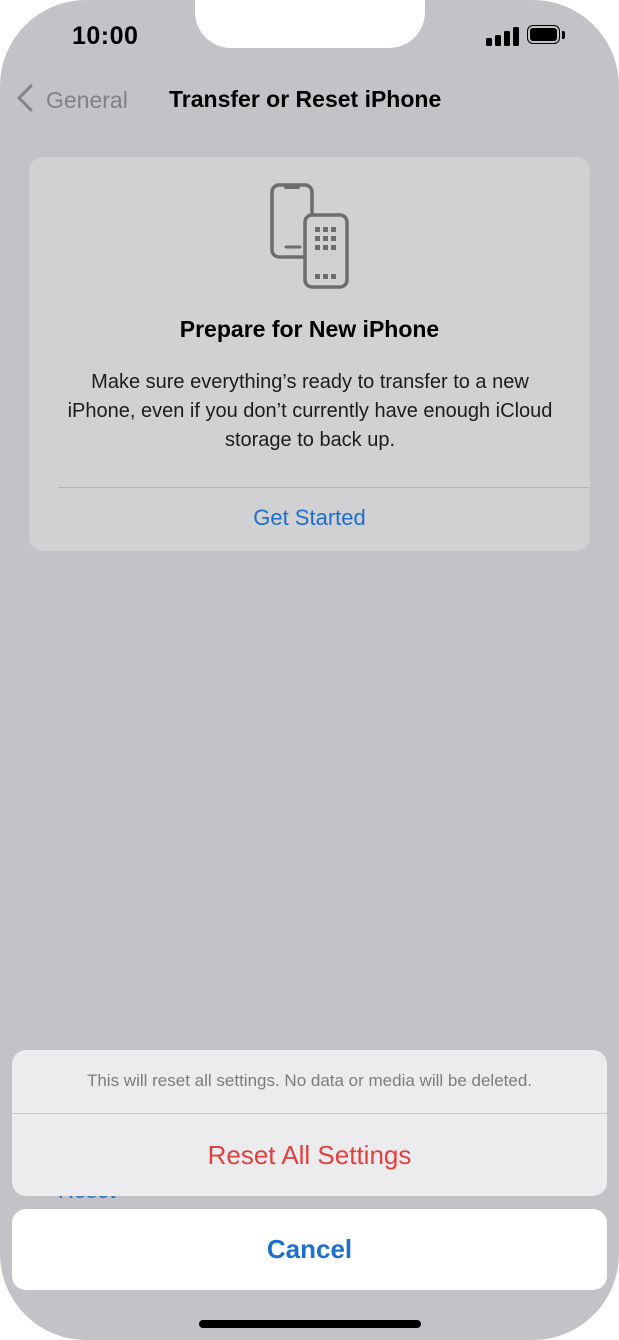 Image resolution: width=619 pixels, height=1340 pixels. I want to click on cellular-signal-icon, so click(503, 36).